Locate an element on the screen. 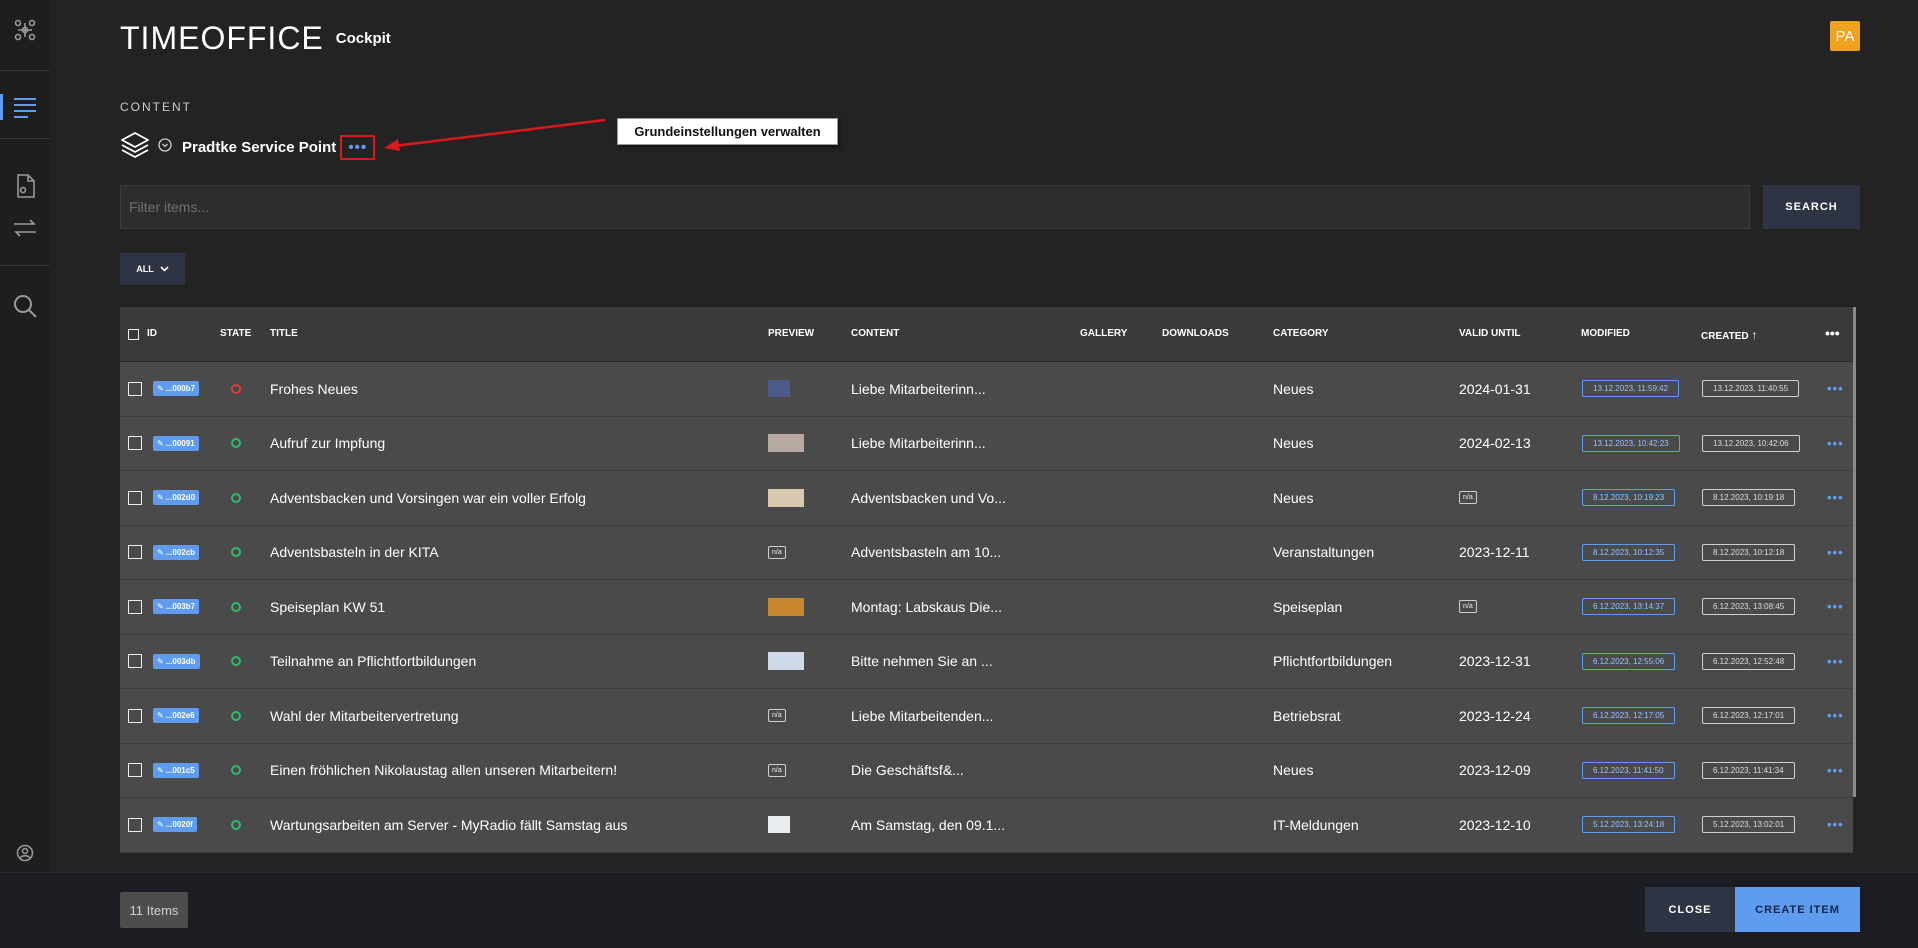 This screenshot has width=1918, height=948. search-icon is located at coordinates (25, 306).